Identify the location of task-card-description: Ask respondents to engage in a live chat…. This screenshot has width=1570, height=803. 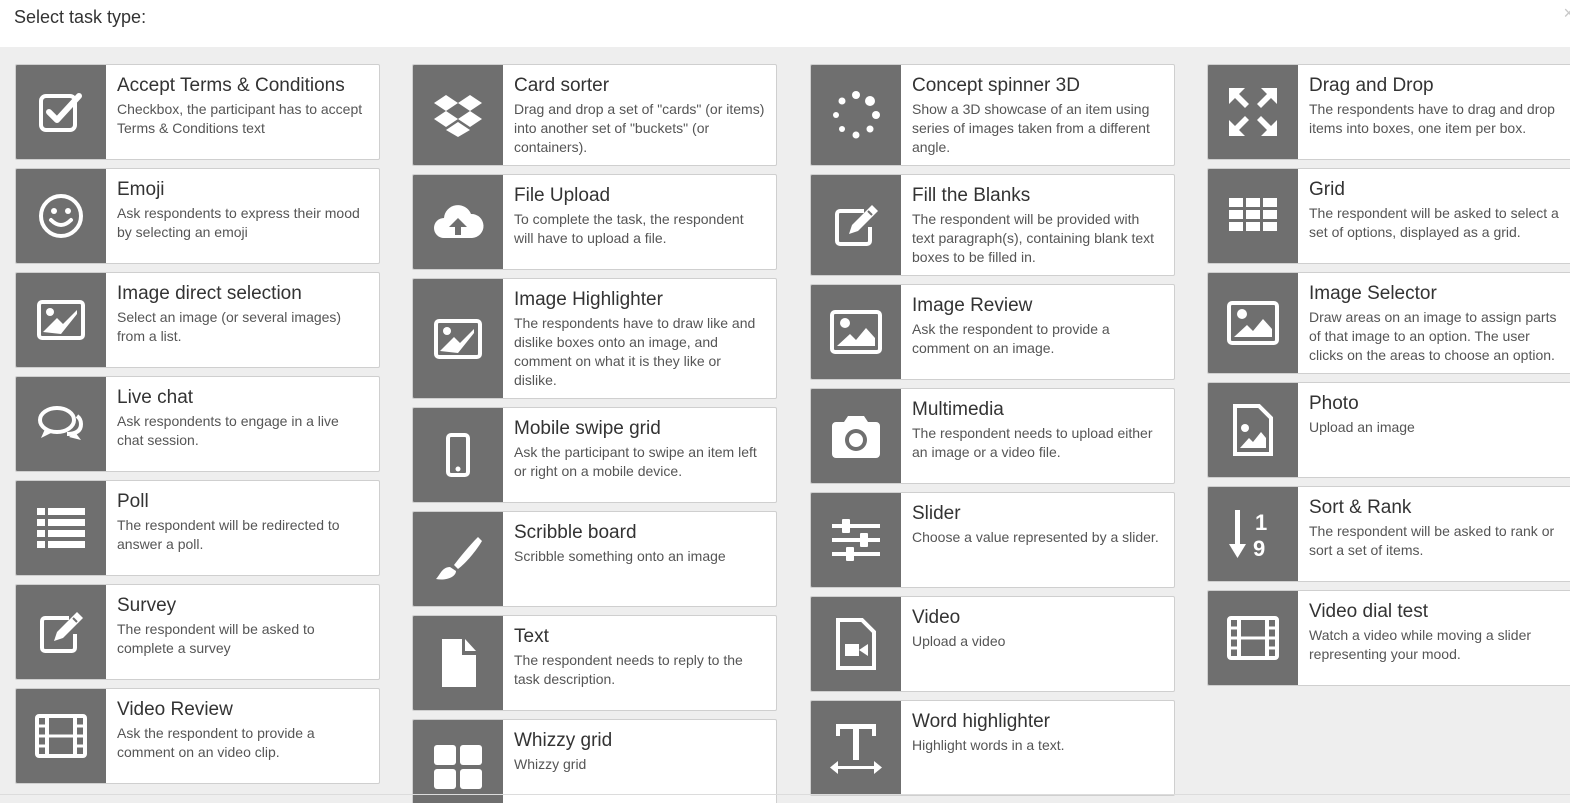
(228, 430).